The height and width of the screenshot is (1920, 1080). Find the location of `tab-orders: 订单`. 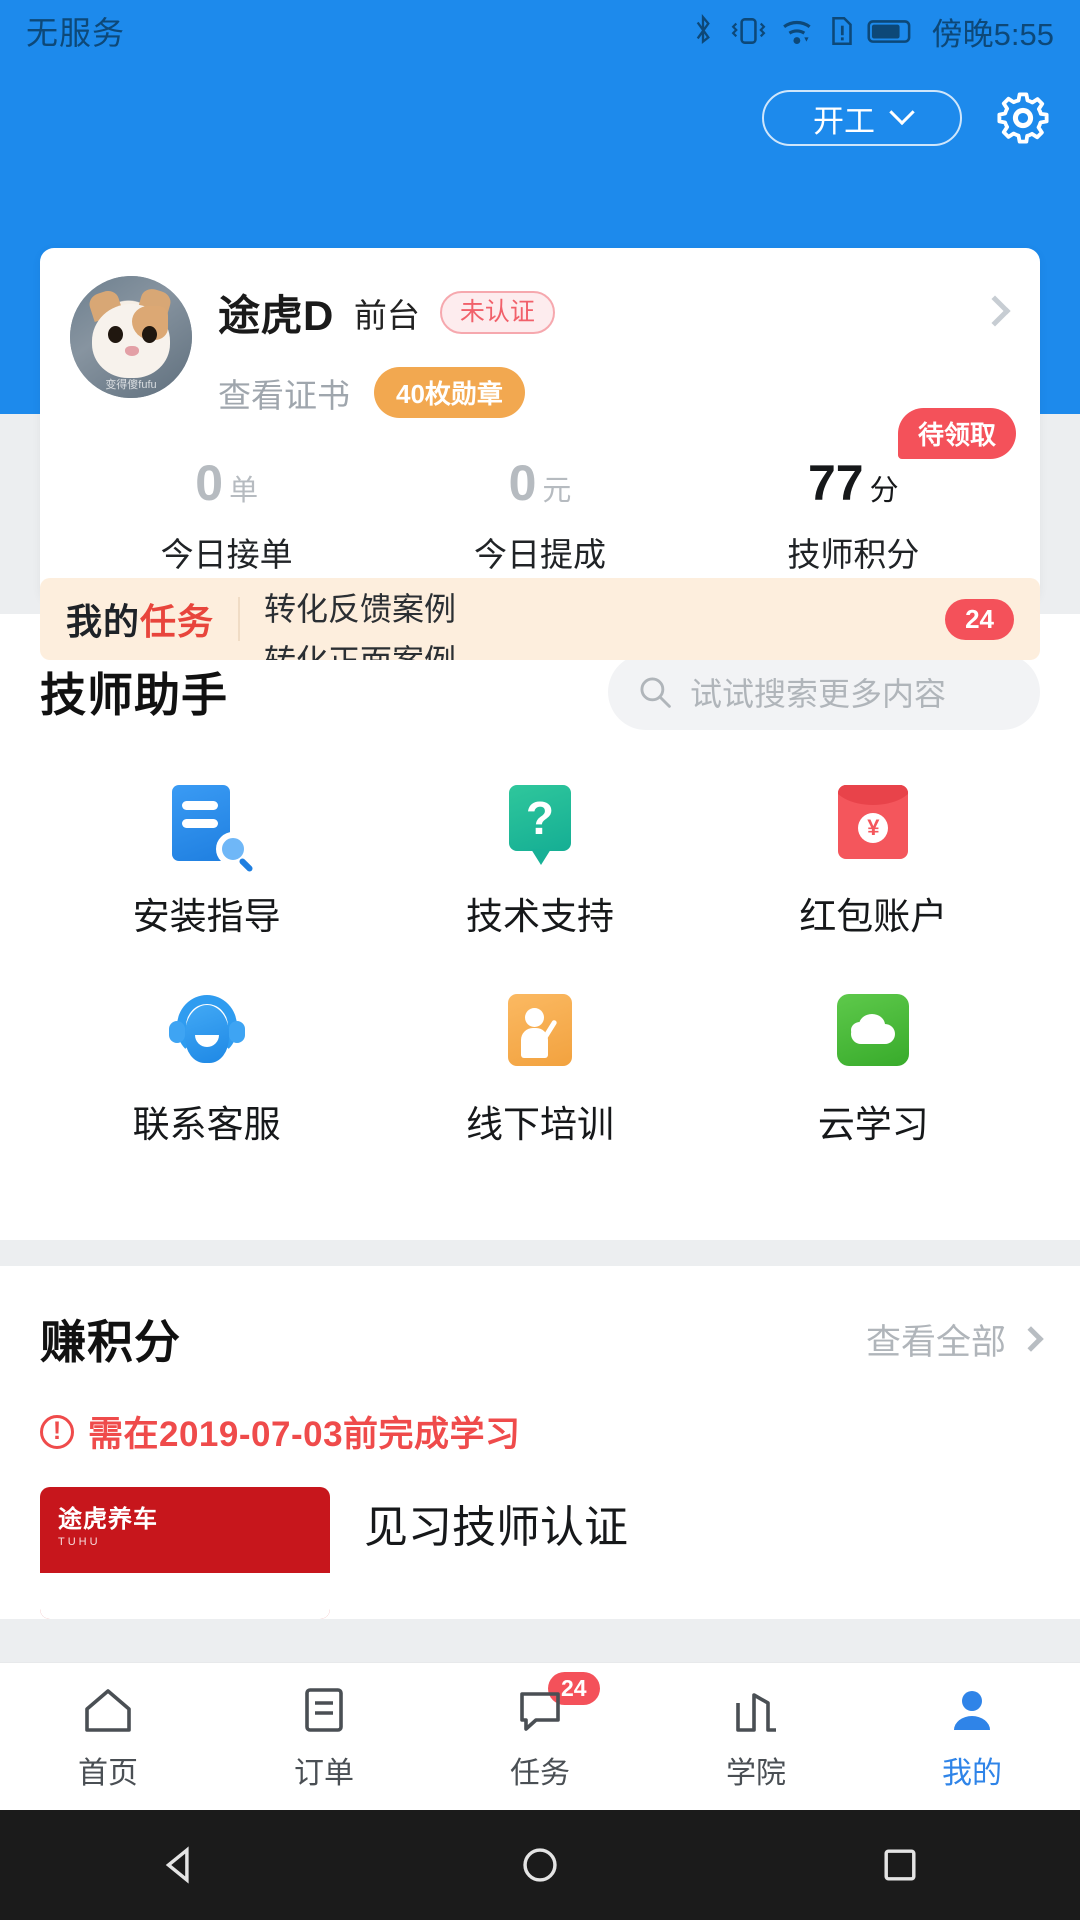

tab-orders: 订单 is located at coordinates (324, 1737).